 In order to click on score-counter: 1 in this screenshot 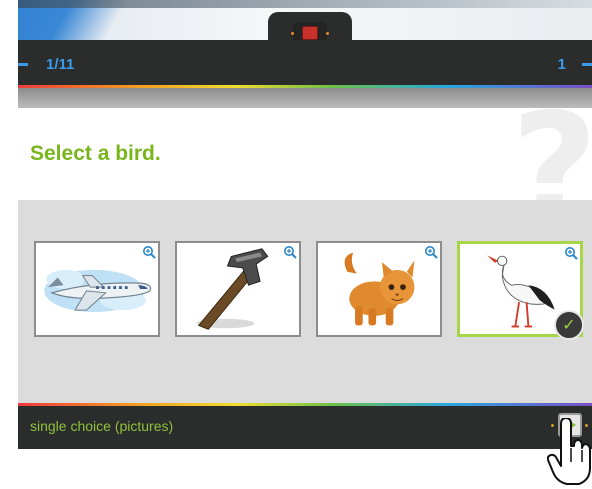, I will do `click(561, 64)`.